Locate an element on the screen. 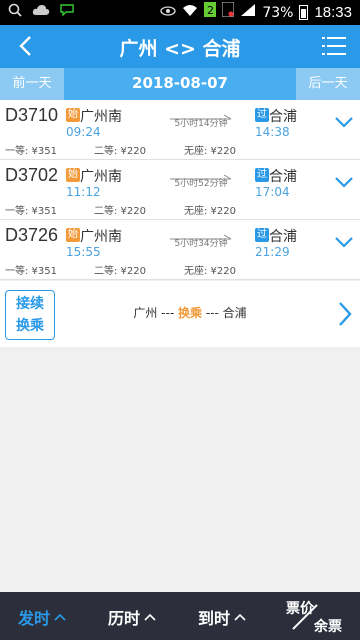  sort-depart-time: 发时 is located at coordinates (42, 617).